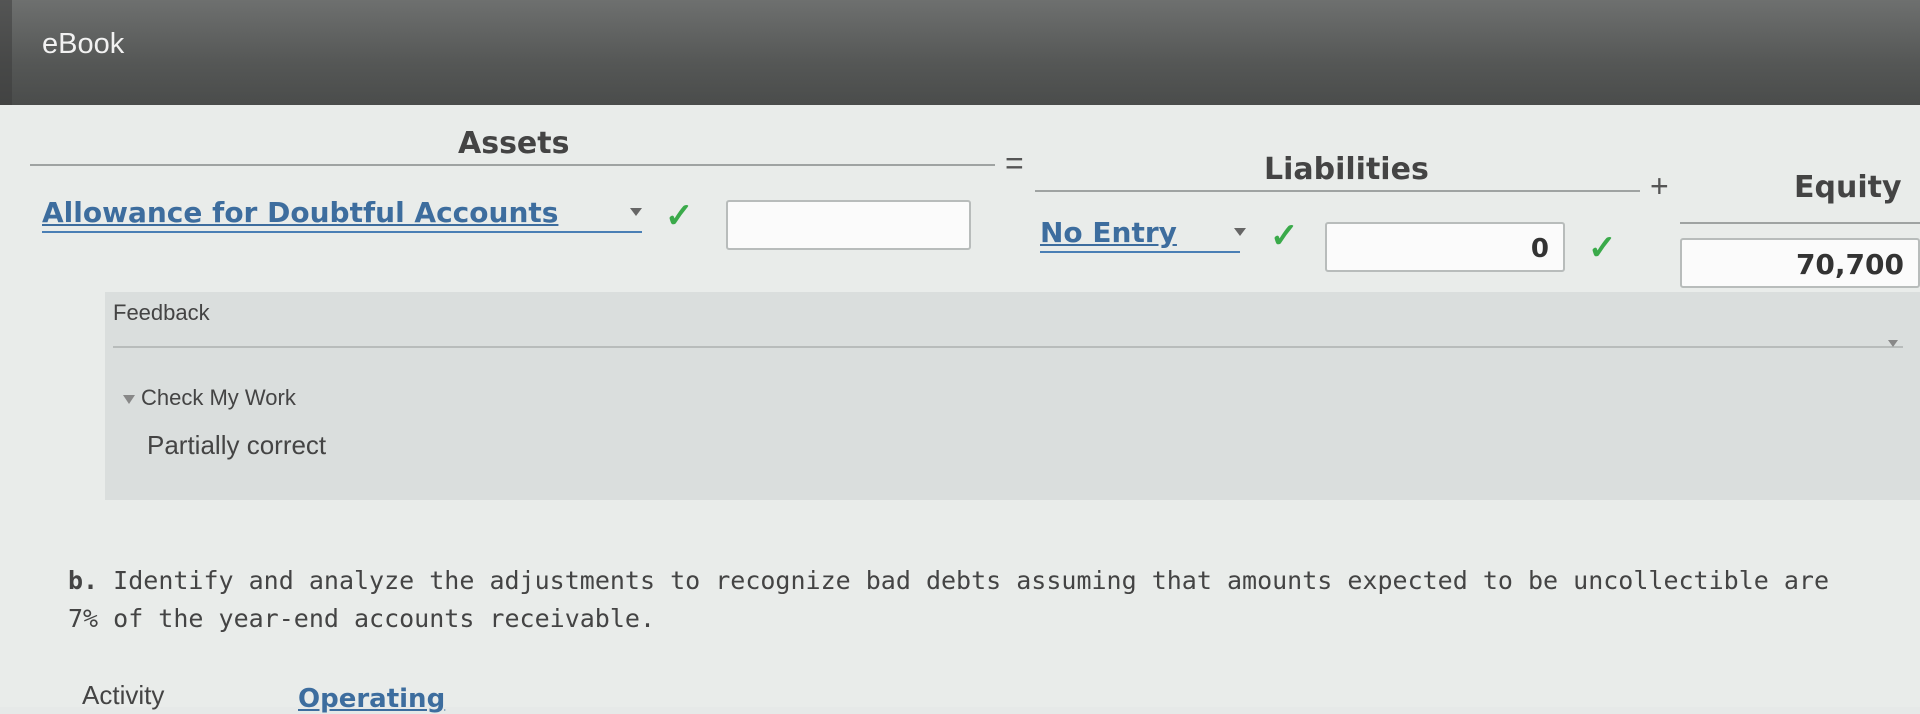 The height and width of the screenshot is (714, 1920). Describe the element at coordinates (83, 44) in the screenshot. I see `ebook-title: eBook` at that location.